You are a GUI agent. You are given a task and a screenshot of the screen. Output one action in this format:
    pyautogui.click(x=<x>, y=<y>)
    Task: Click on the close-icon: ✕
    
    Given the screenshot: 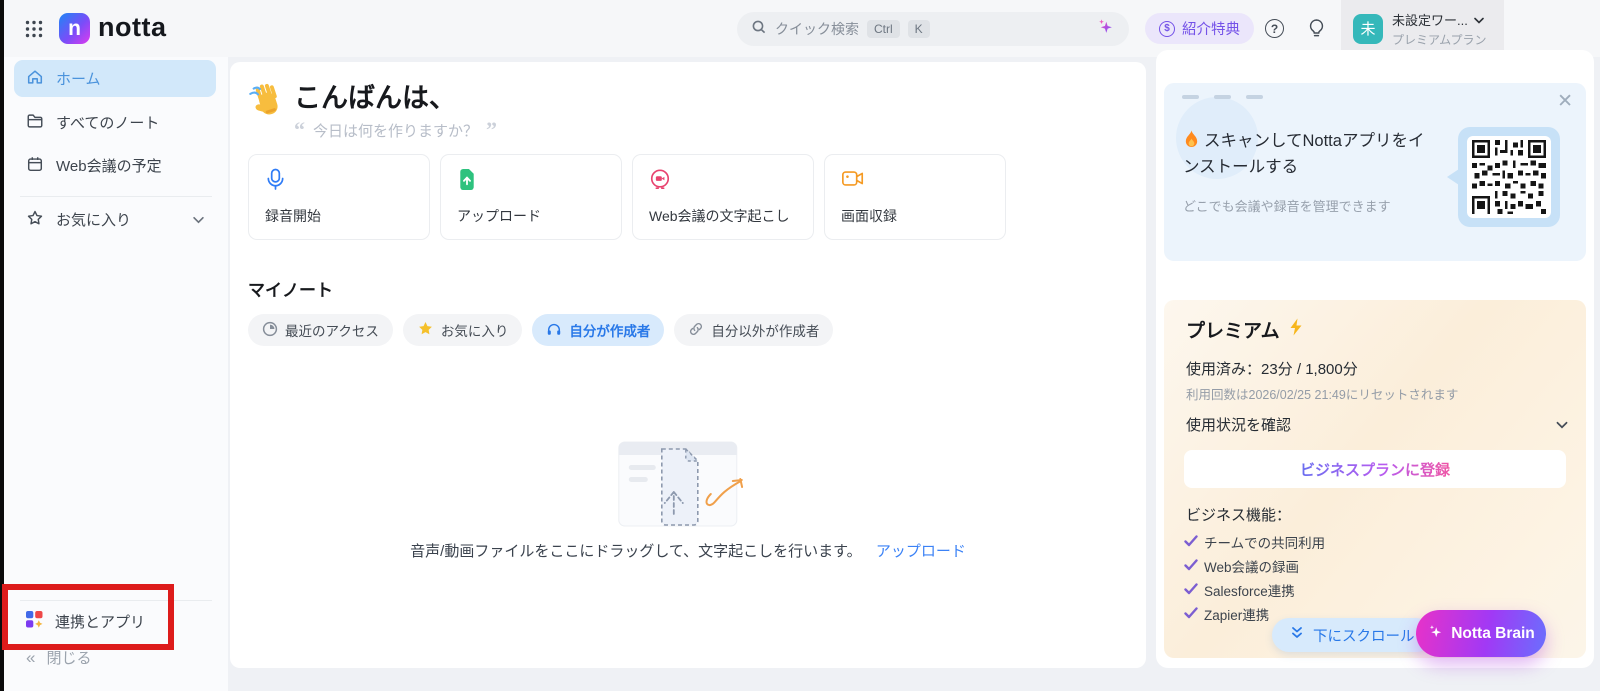 What is the action you would take?
    pyautogui.click(x=1565, y=101)
    